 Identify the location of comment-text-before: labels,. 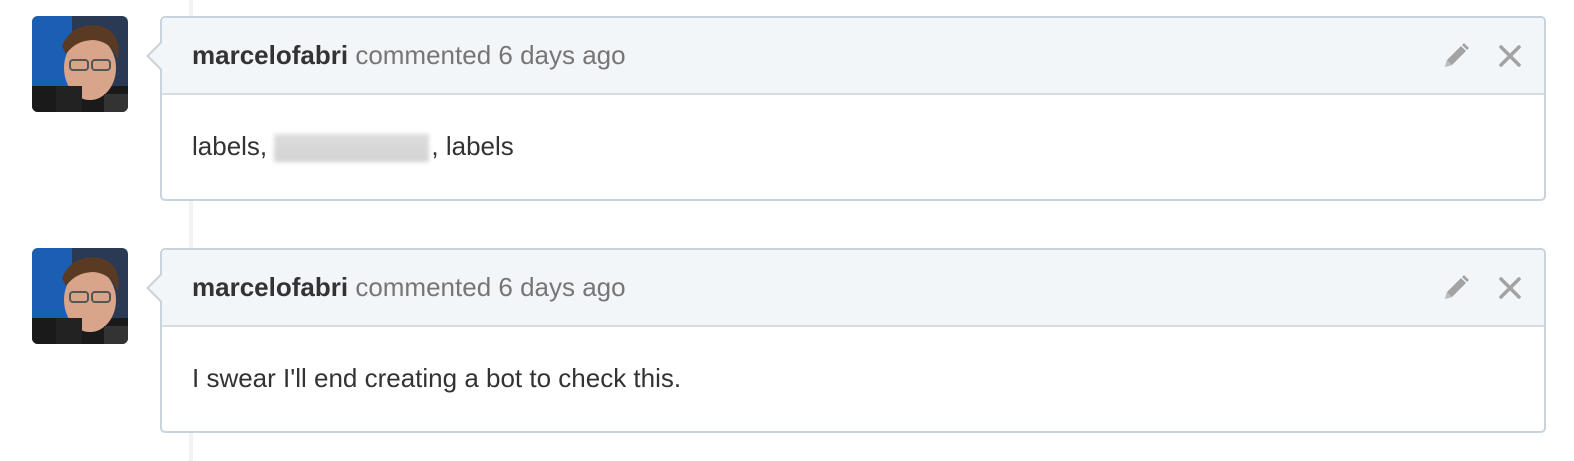
(230, 146).